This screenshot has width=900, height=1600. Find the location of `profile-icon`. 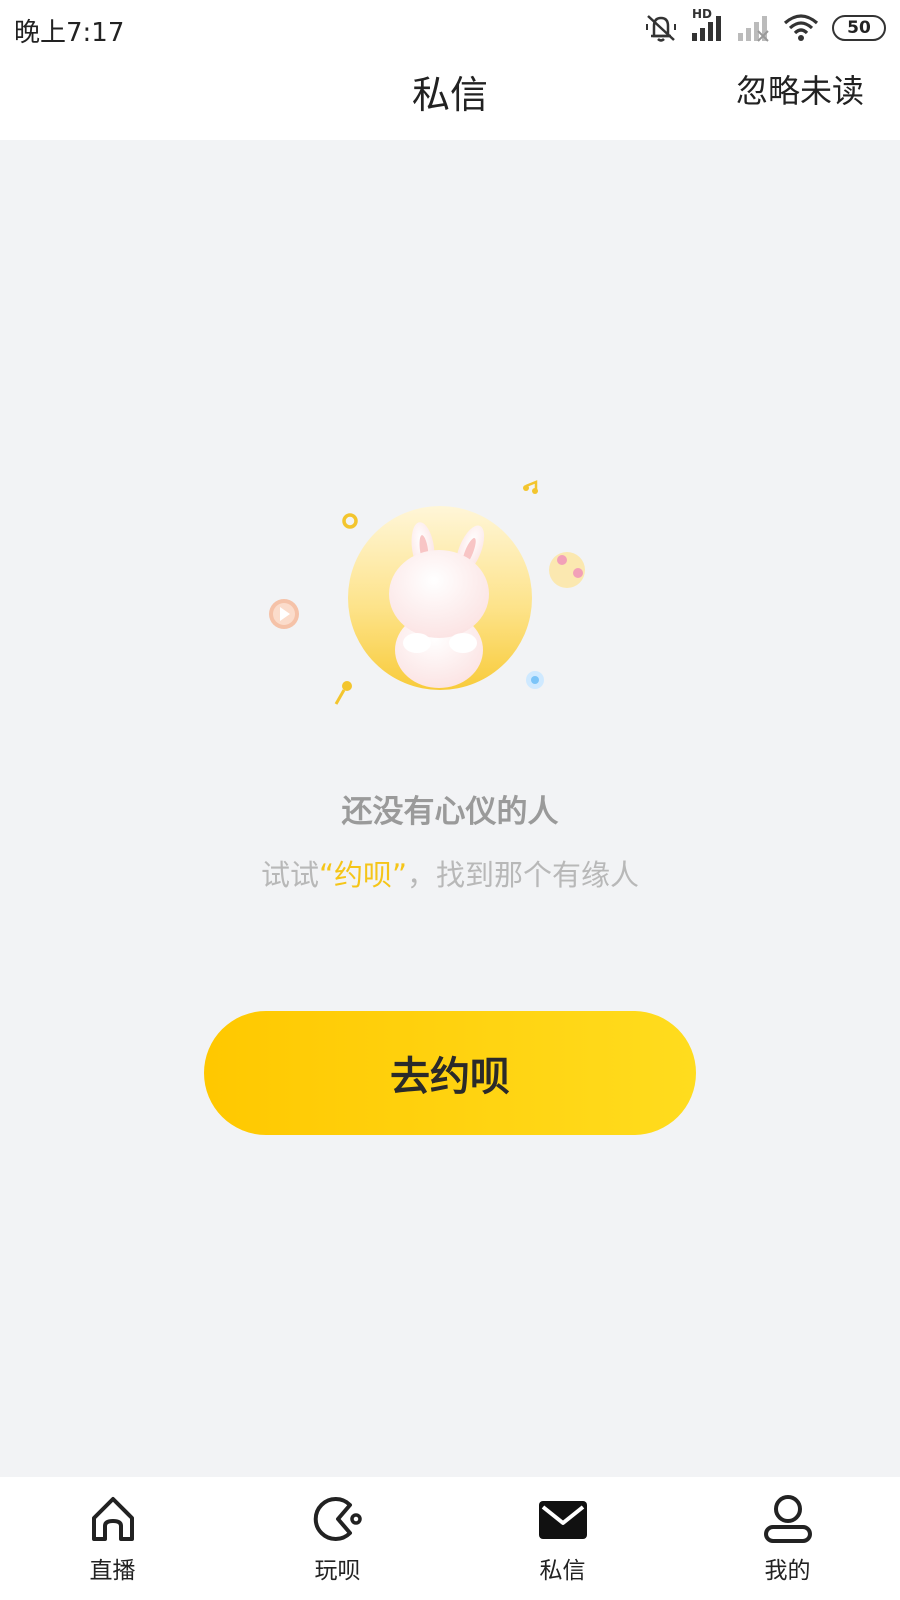

profile-icon is located at coordinates (787, 1519).